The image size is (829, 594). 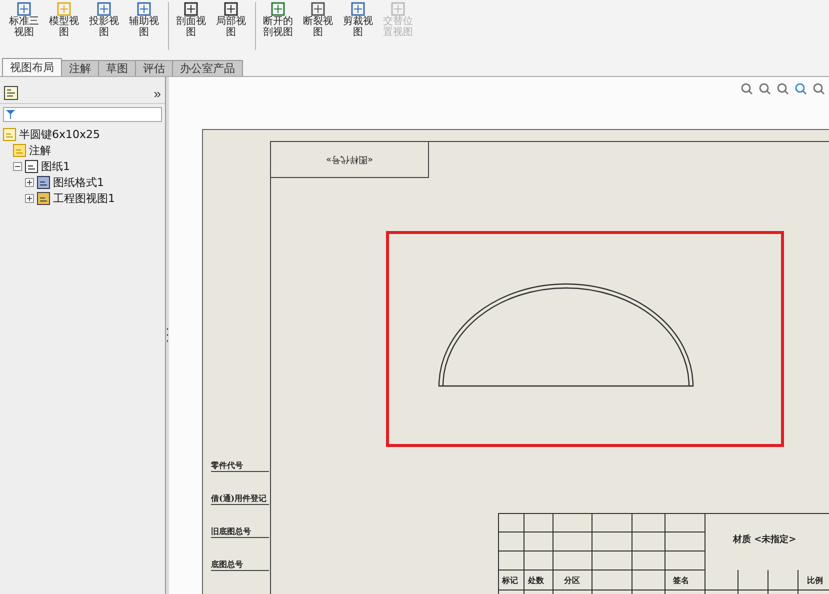 I want to click on side-label: 底图总号, so click(x=240, y=565).